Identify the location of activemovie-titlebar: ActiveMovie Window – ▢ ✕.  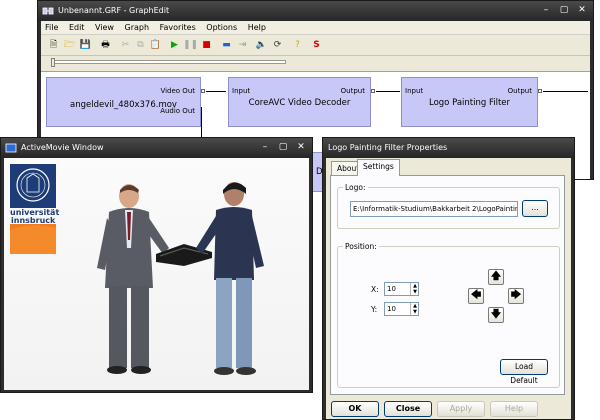
(156, 148).